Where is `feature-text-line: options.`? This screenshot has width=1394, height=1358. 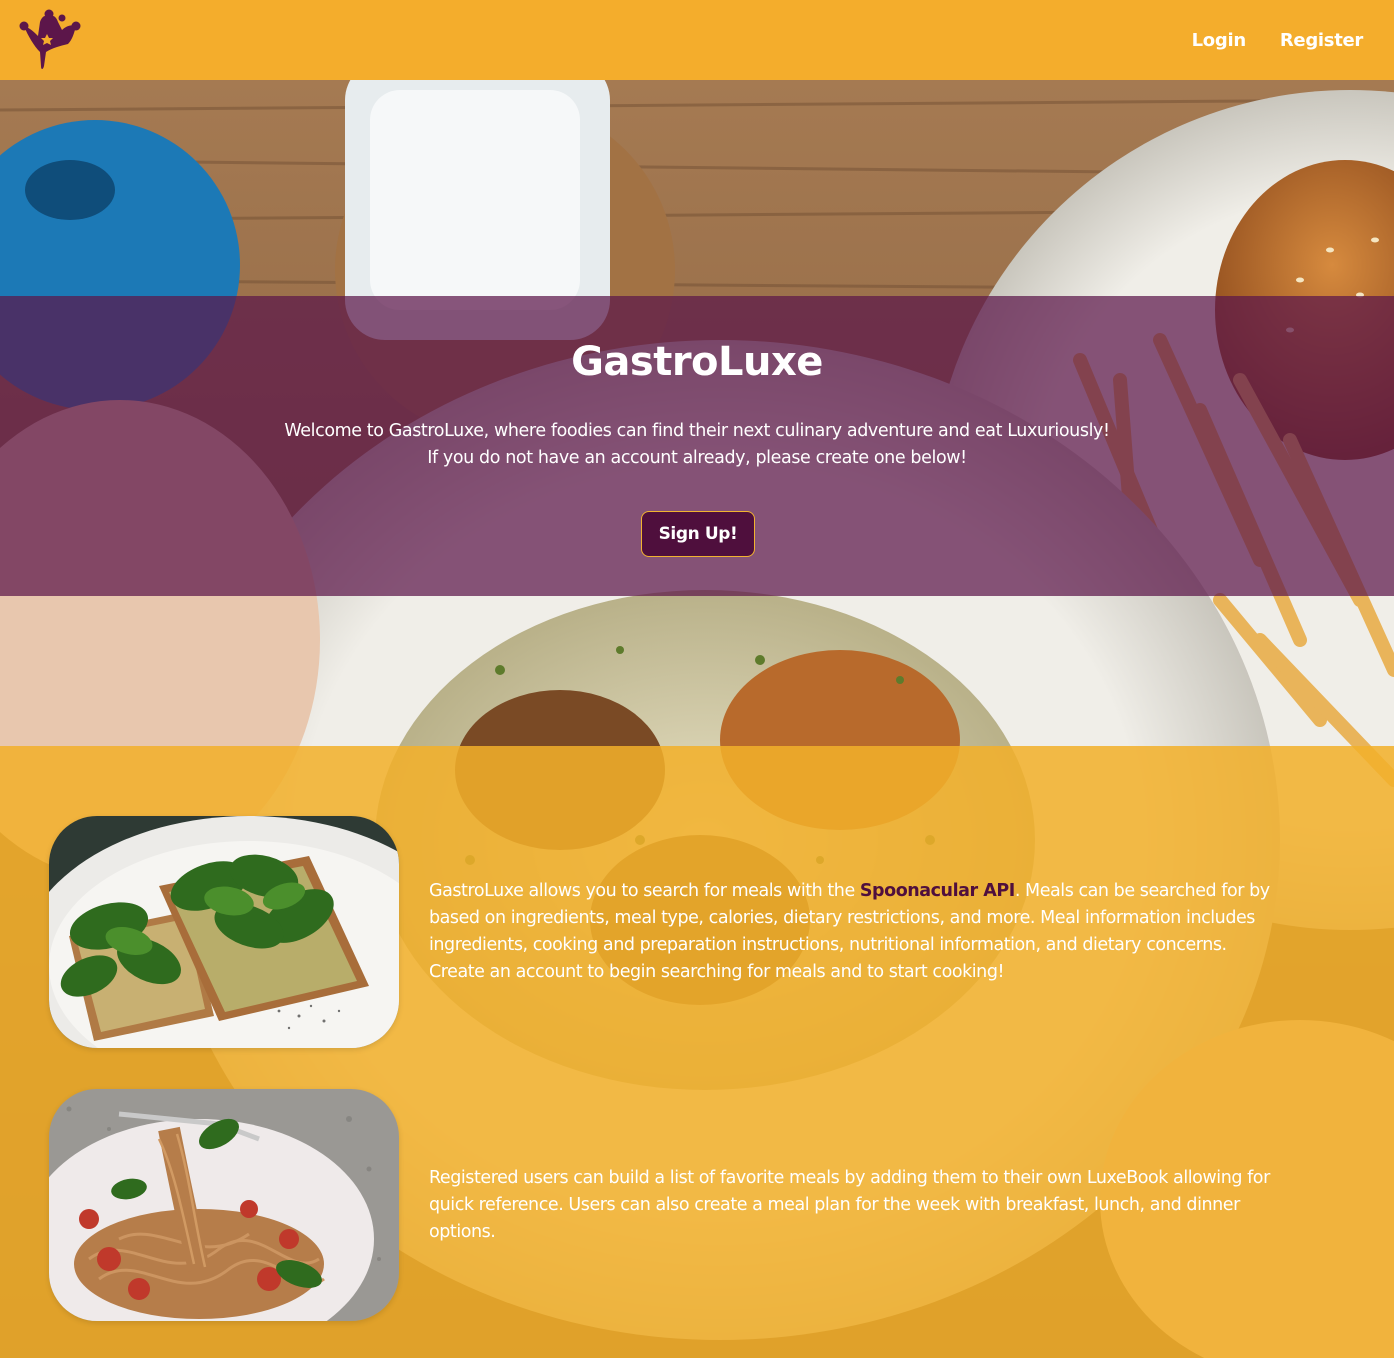
feature-text-line: options. is located at coordinates (462, 1232).